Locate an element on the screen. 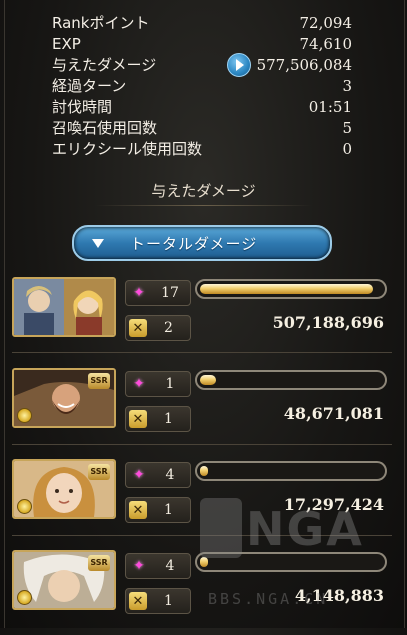  character-portrait is located at coordinates (64, 307).